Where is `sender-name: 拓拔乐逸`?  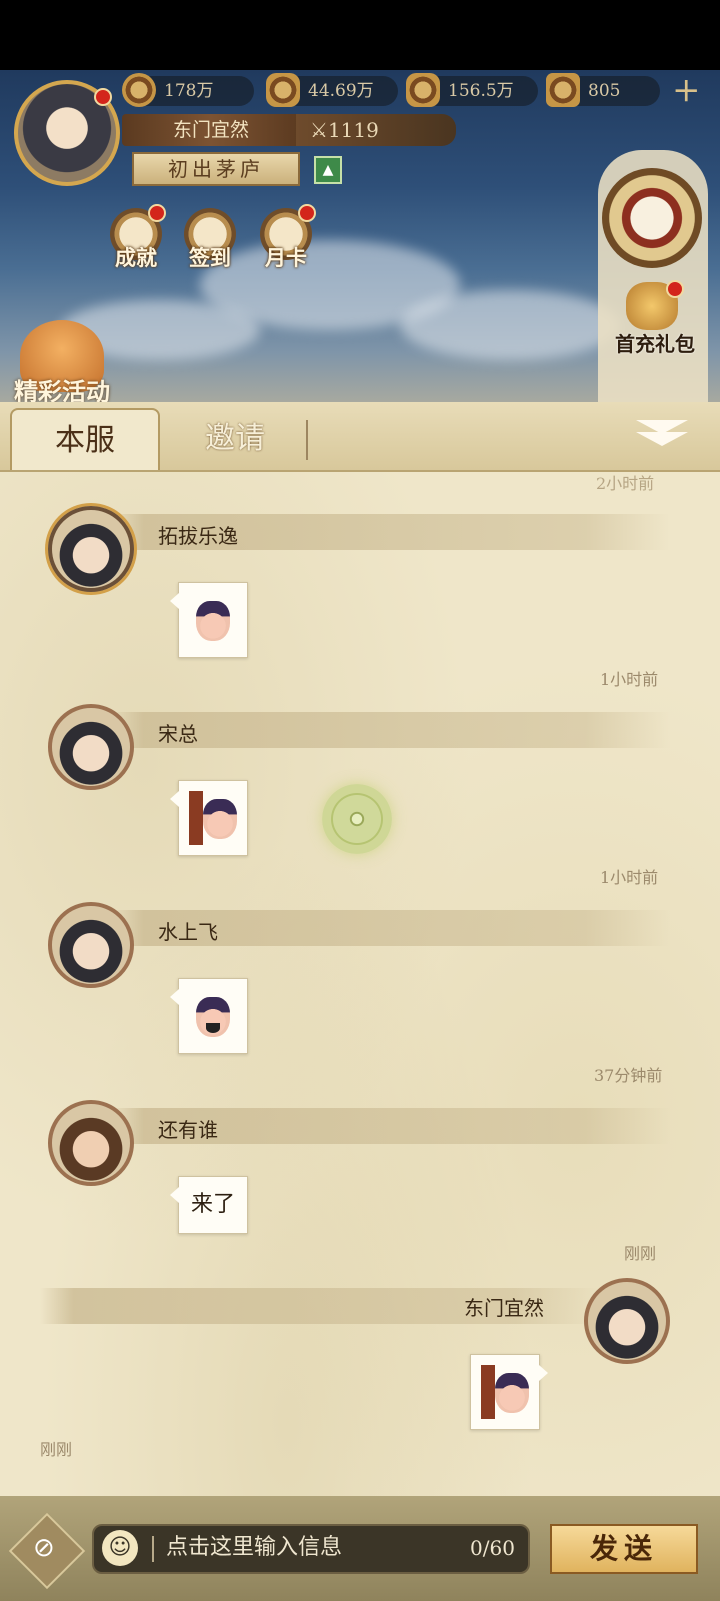 sender-name: 拓拔乐逸 is located at coordinates (198, 536).